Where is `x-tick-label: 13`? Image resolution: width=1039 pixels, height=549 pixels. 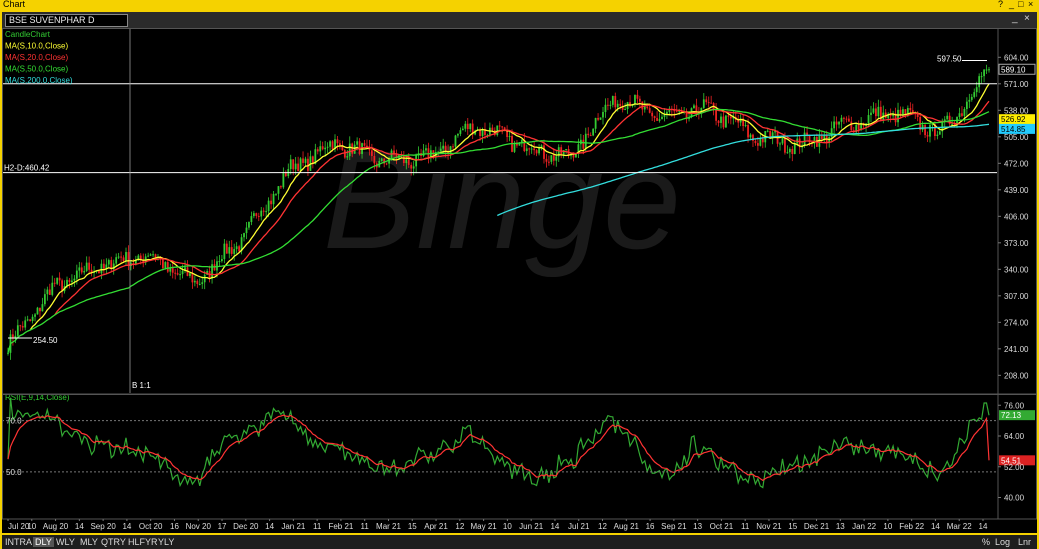 x-tick-label: 13 is located at coordinates (840, 526).